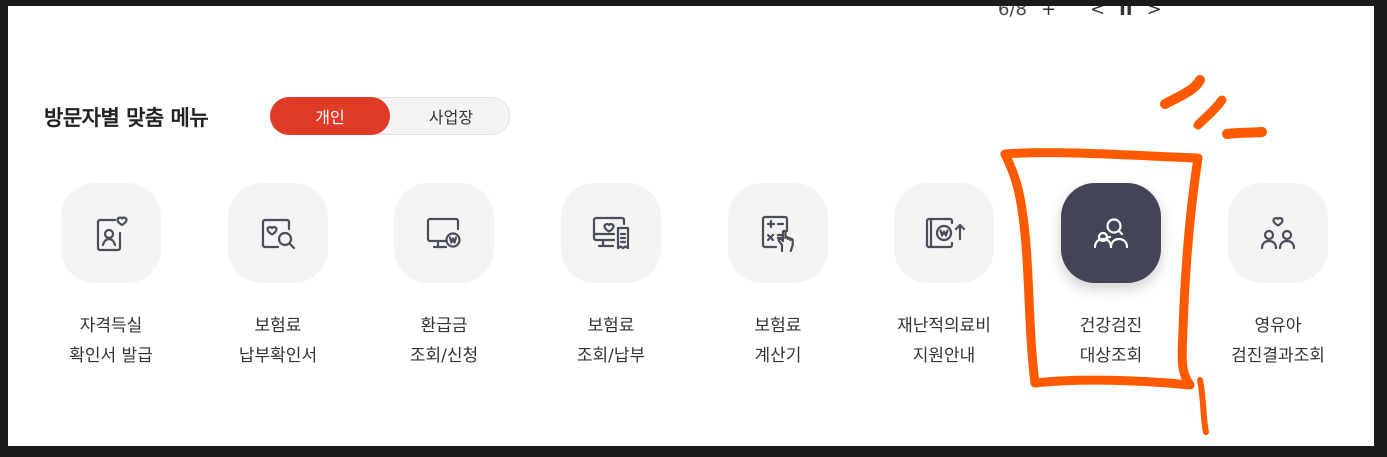 Image resolution: width=1387 pixels, height=457 pixels. What do you see at coordinates (330, 116) in the screenshot?
I see `toggle-personal: 개인` at bounding box center [330, 116].